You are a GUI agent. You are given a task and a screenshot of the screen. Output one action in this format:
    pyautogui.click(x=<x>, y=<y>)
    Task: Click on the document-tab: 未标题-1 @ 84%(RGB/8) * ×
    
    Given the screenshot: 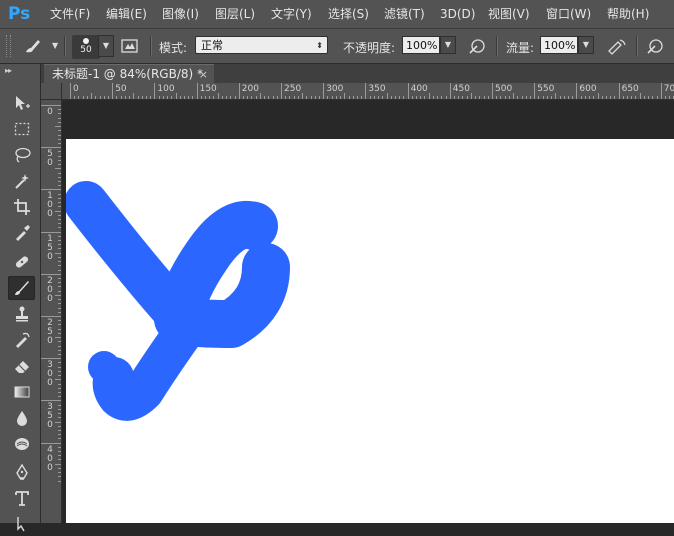 What is the action you would take?
    pyautogui.click(x=129, y=73)
    